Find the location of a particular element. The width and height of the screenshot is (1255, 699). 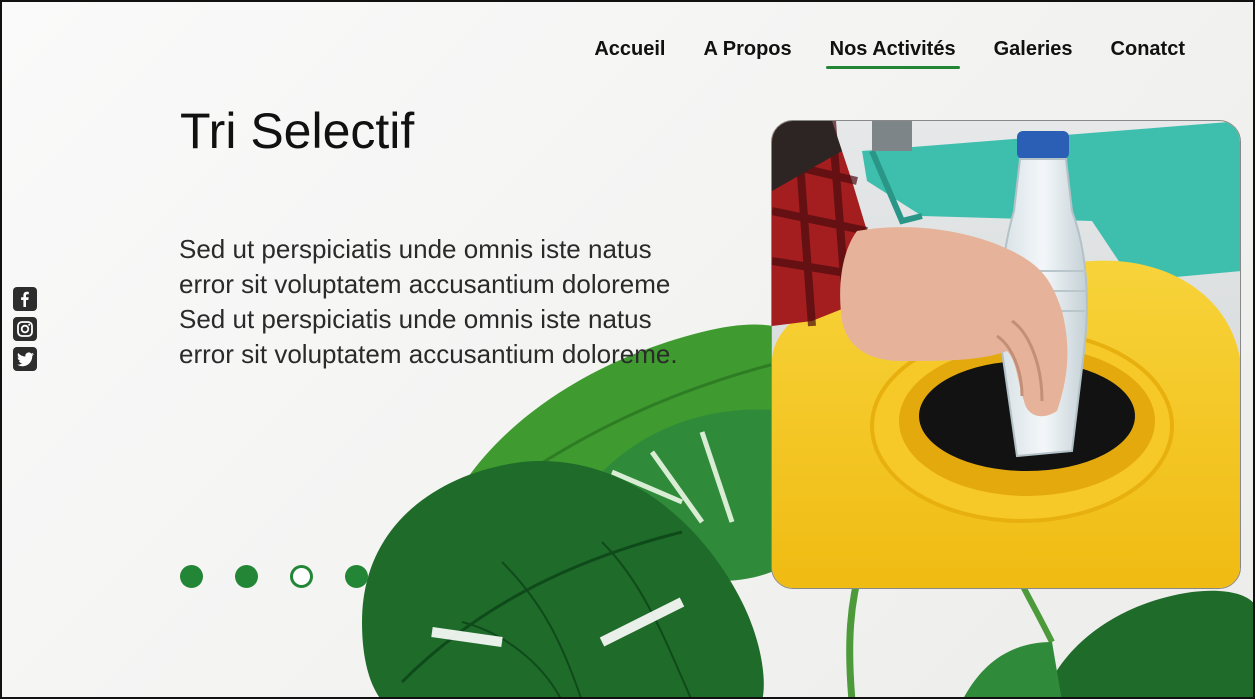

social-links is located at coordinates (25, 329).